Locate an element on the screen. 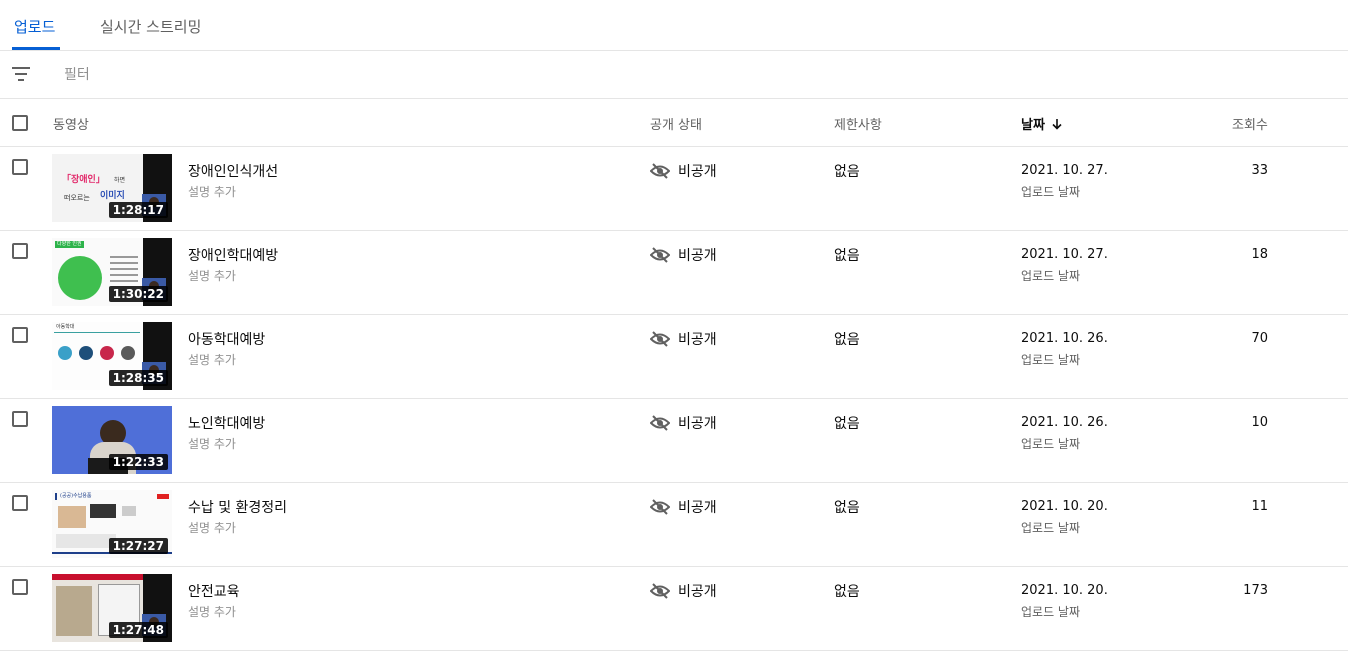 This screenshot has width=1348, height=653. duration-badge: 1:22:33 is located at coordinates (138, 462).